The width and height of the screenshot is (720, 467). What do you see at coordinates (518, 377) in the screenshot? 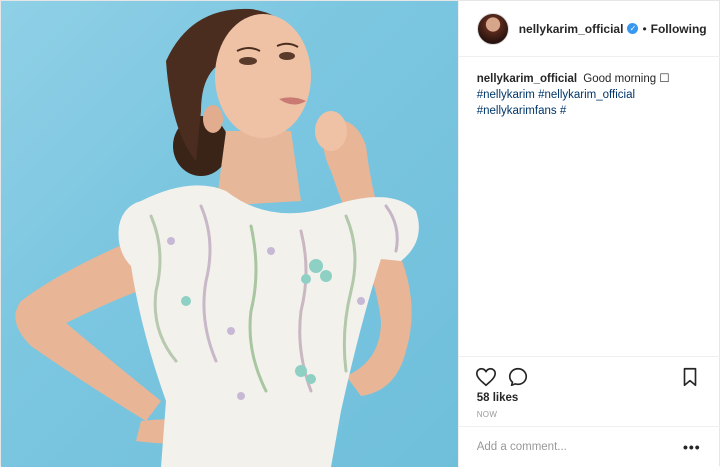
I see `comment-bubble-icon` at bounding box center [518, 377].